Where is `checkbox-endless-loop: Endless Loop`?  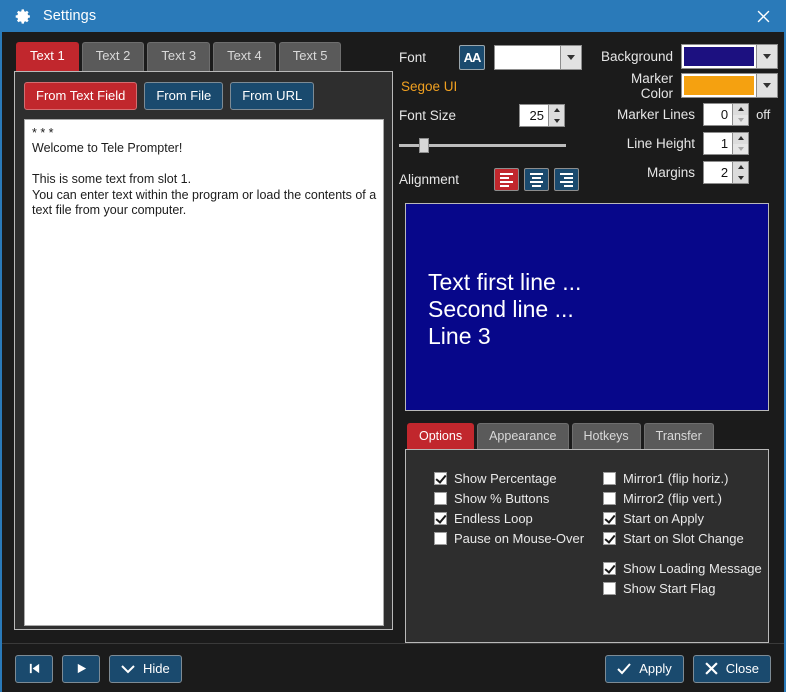 checkbox-endless-loop: Endless Loop is located at coordinates (510, 518).